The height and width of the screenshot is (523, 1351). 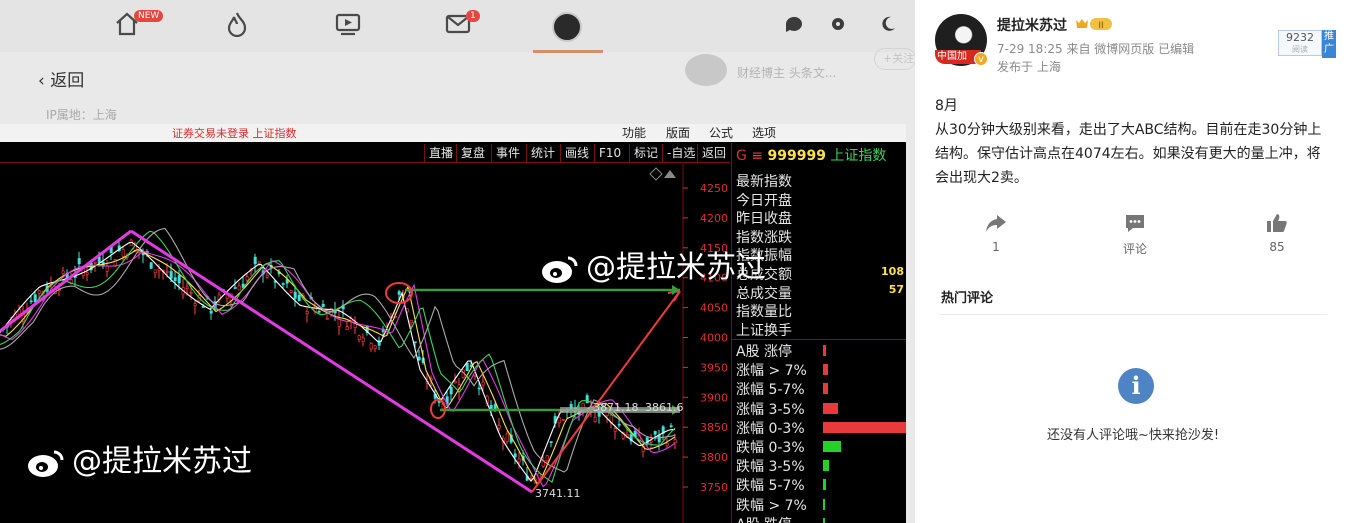 I want to click on level-badge-text: II, so click(x=1100, y=26).